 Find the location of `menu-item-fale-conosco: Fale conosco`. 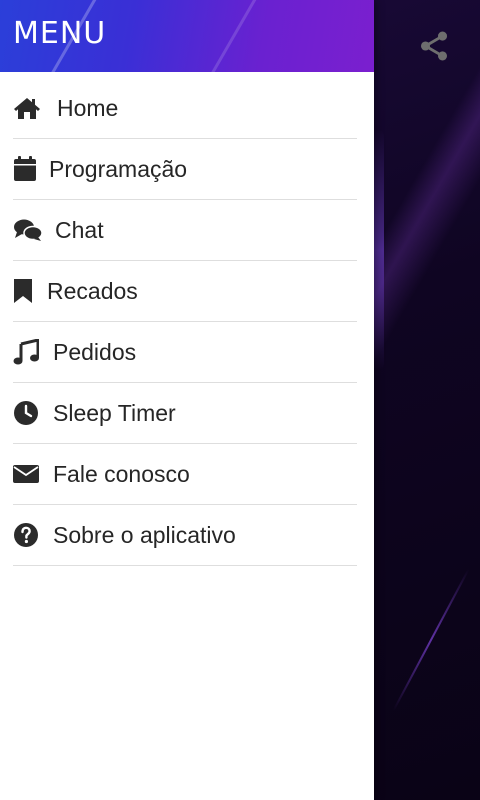

menu-item-fale-conosco: Fale conosco is located at coordinates (185, 474).